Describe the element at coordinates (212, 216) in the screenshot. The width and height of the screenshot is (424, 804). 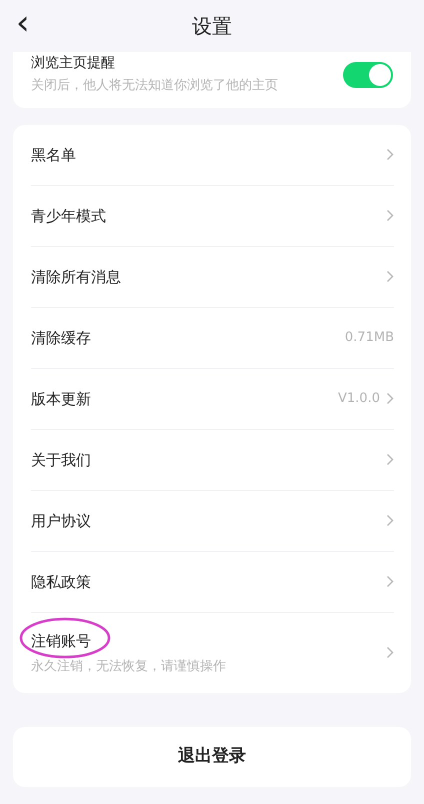
I see `settings-row: 青少年模式` at that location.